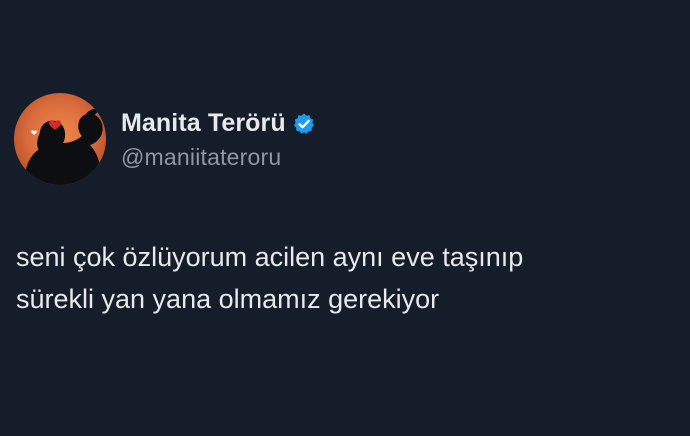 This screenshot has width=690, height=436. What do you see at coordinates (218, 157) in the screenshot?
I see `user-handle: @maniitateroru` at bounding box center [218, 157].